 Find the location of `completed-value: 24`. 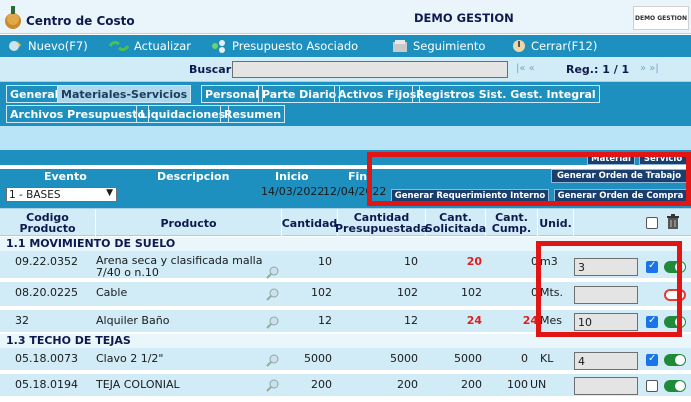

completed-value: 24 is located at coordinates (530, 320).